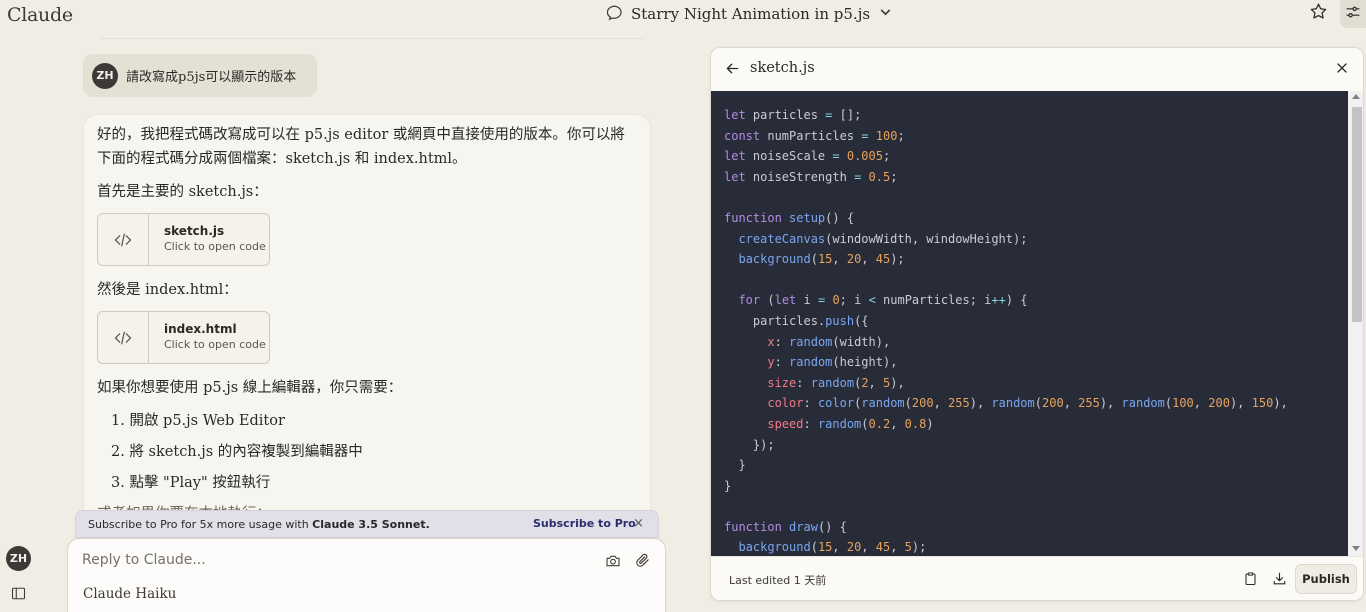  Describe the element at coordinates (789, 217) in the screenshot. I see `code-line: function setup() {` at that location.